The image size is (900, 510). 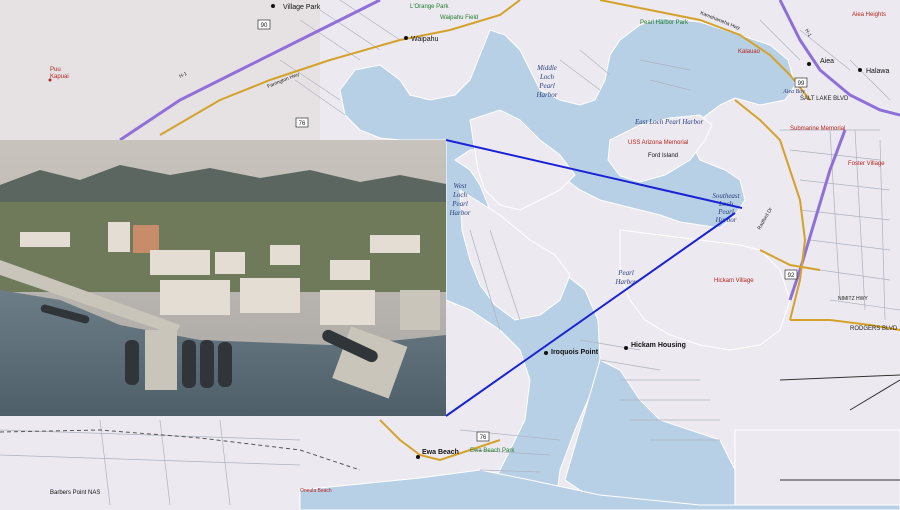 What do you see at coordinates (664, 23) in the screenshot?
I see `label-pearl-harbor-park: Pearl Harbor Park` at bounding box center [664, 23].